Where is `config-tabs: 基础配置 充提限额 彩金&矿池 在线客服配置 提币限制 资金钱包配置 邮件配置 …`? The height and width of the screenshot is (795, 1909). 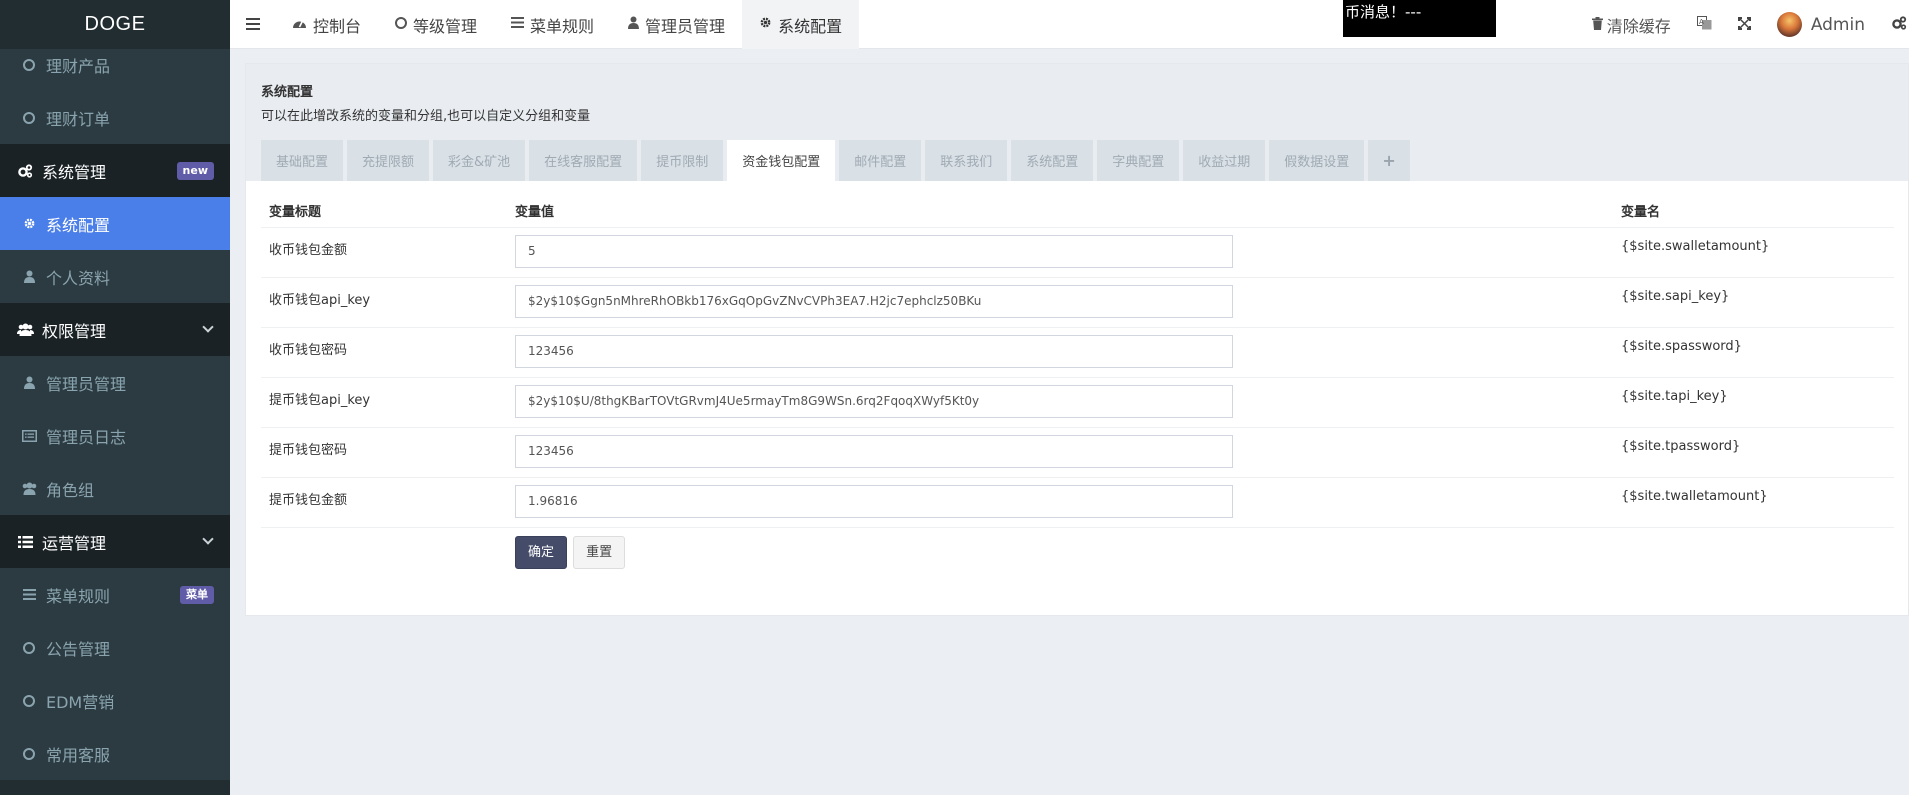 config-tabs: 基础配置 充提限额 彩金&矿池 在线客服配置 提币限制 资金钱包配置 邮件配置 … is located at coordinates (837, 160).